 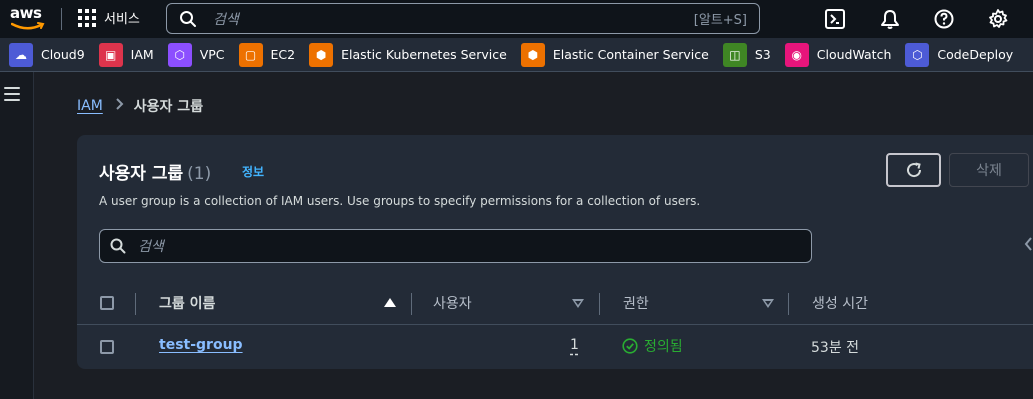 I want to click on settings-icon, so click(x=998, y=19).